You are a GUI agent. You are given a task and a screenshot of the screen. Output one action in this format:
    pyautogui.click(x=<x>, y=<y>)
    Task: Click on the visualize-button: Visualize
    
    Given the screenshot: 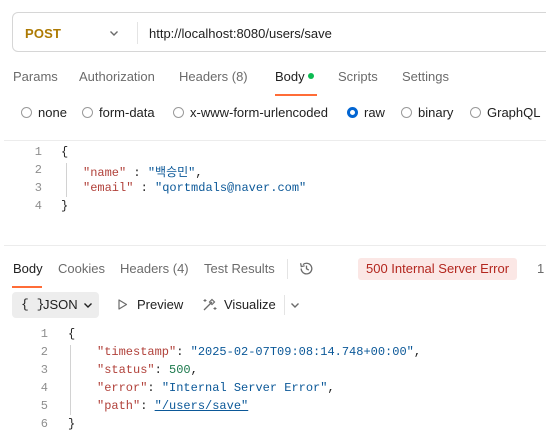 What is the action you would take?
    pyautogui.click(x=250, y=304)
    